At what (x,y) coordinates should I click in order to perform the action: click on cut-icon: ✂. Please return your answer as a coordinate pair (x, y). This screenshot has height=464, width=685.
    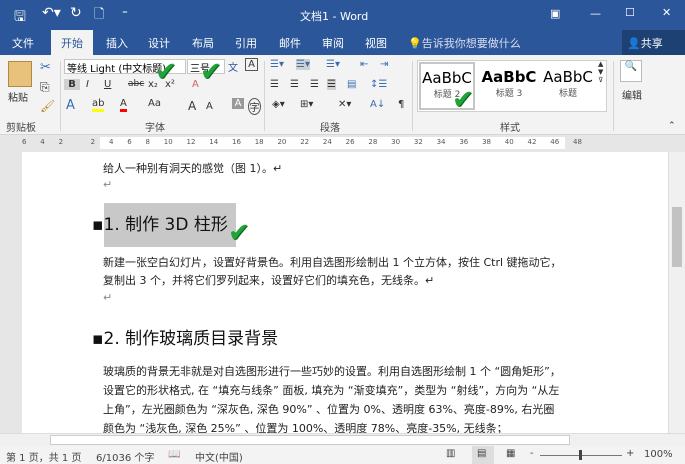
    Looking at the image, I should click on (45, 67).